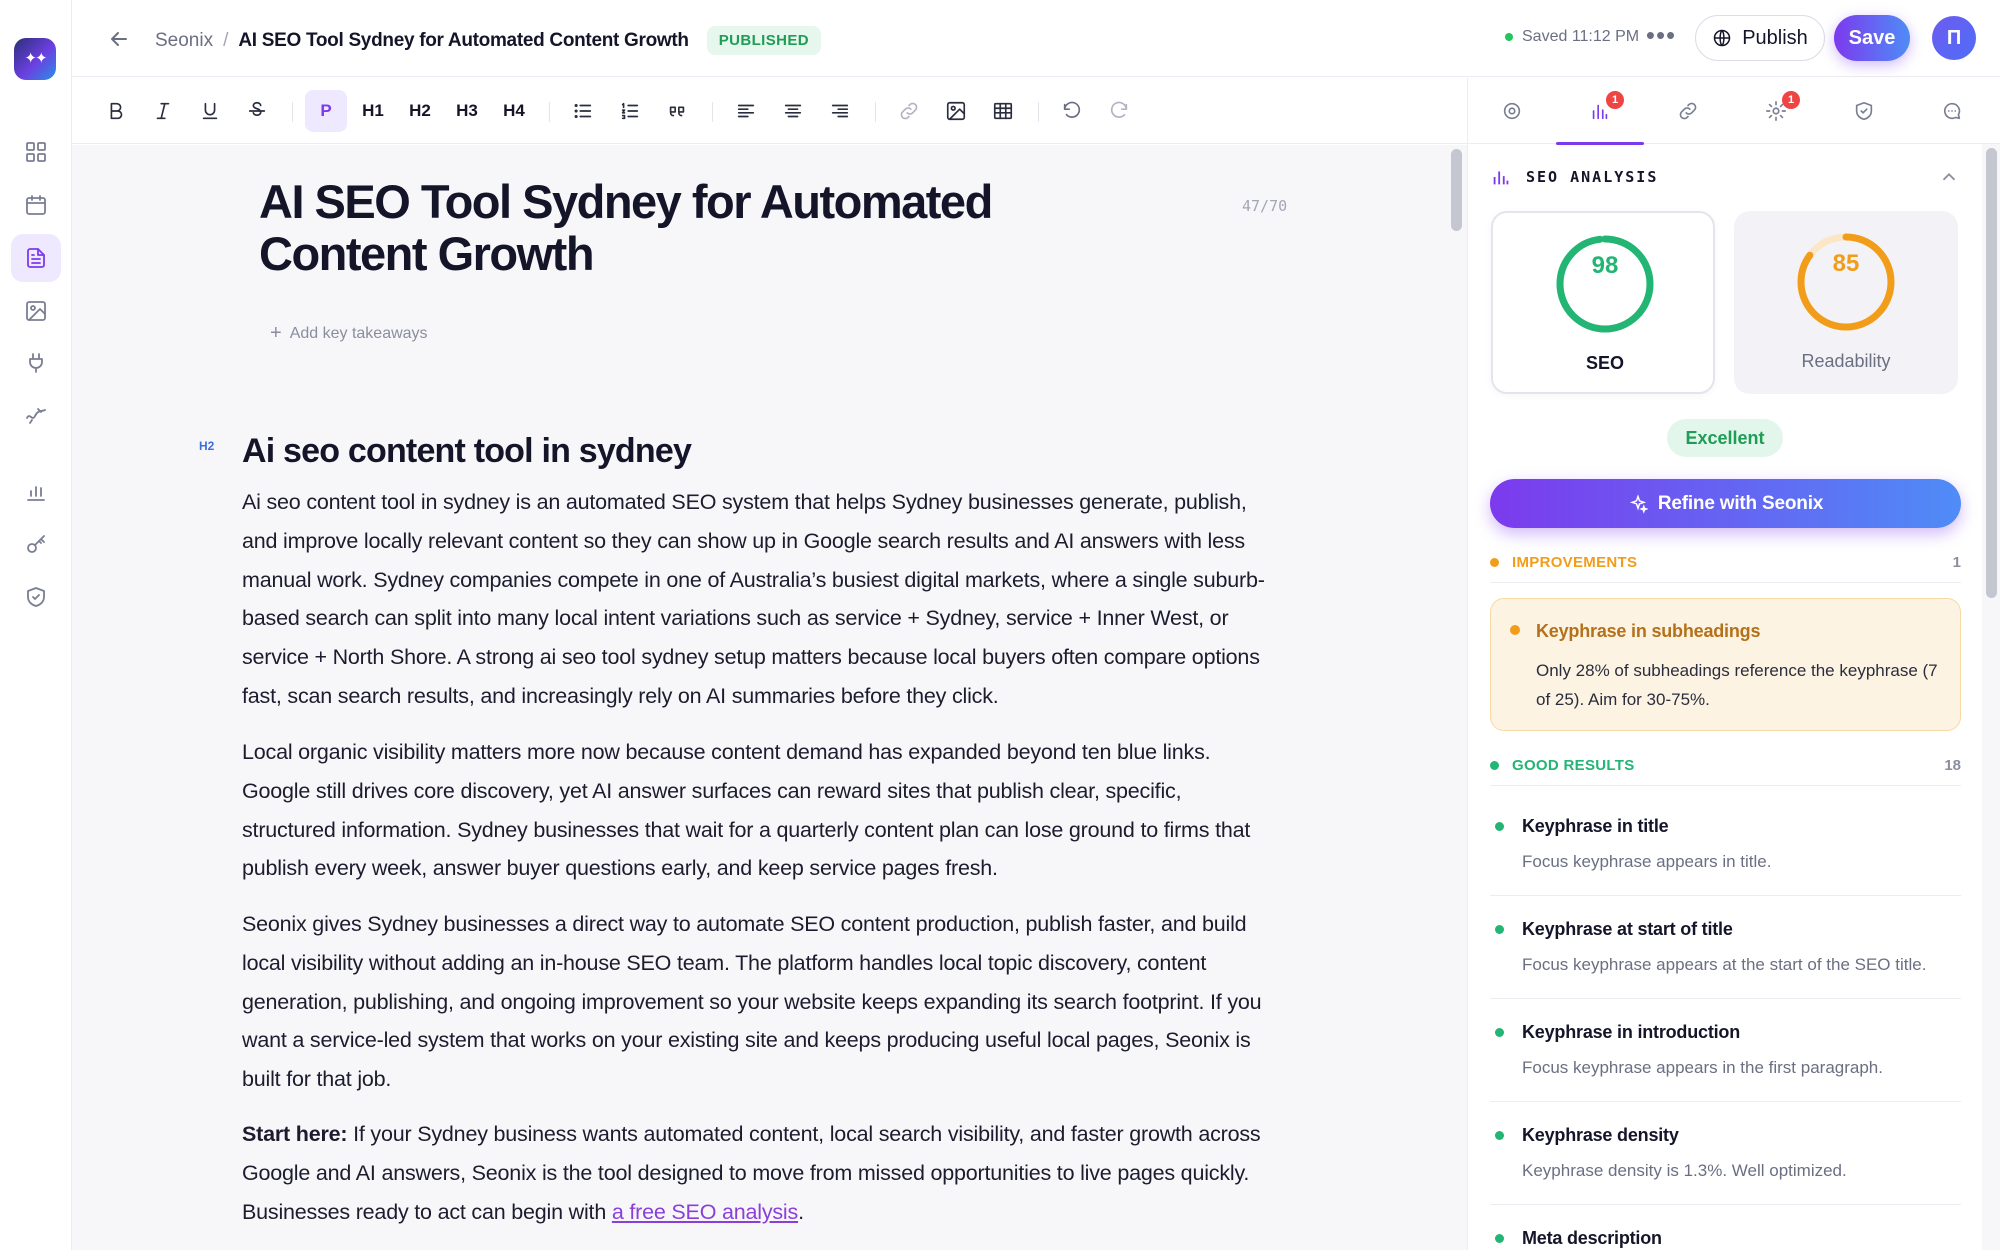 The image size is (2000, 1250). I want to click on undo-icon, so click(1072, 111).